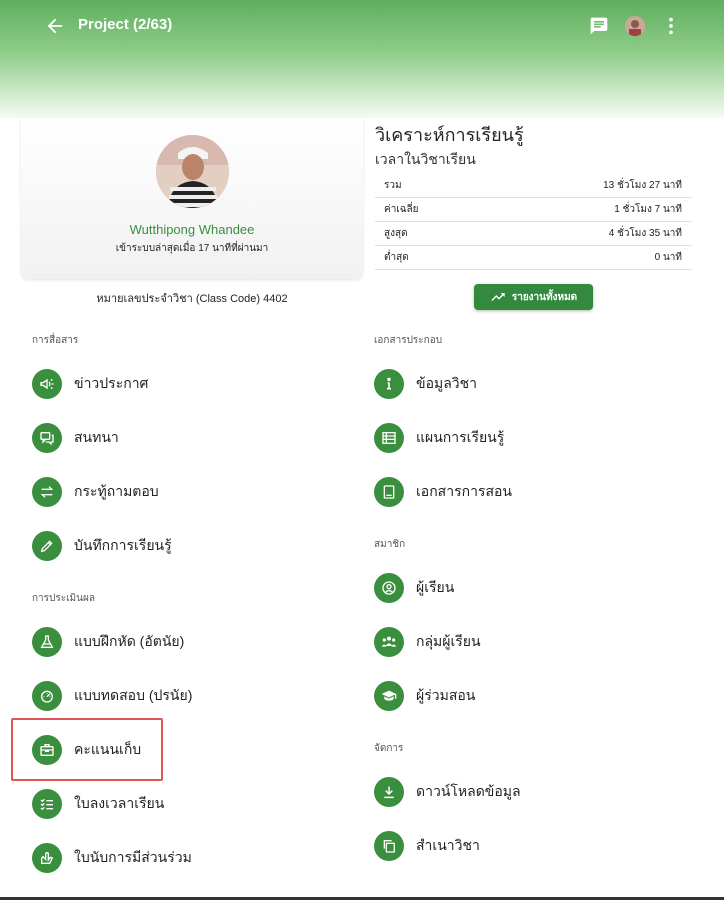  Describe the element at coordinates (408, 340) in the screenshot. I see `section-documents: เอกสารประกอบ` at that location.